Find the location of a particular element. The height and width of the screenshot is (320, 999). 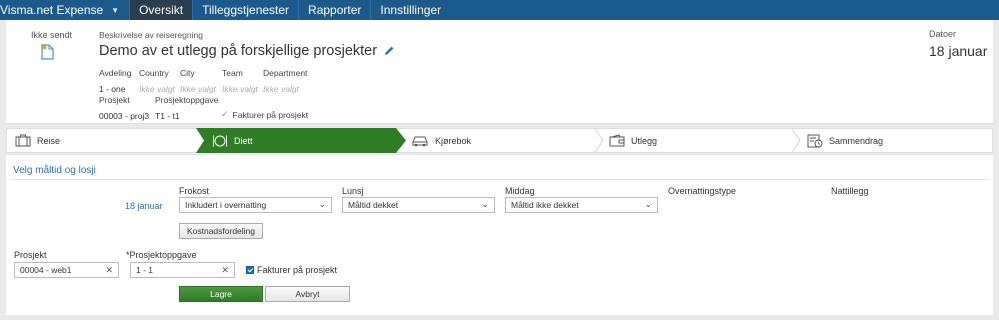

divider is located at coordinates (500, 179).